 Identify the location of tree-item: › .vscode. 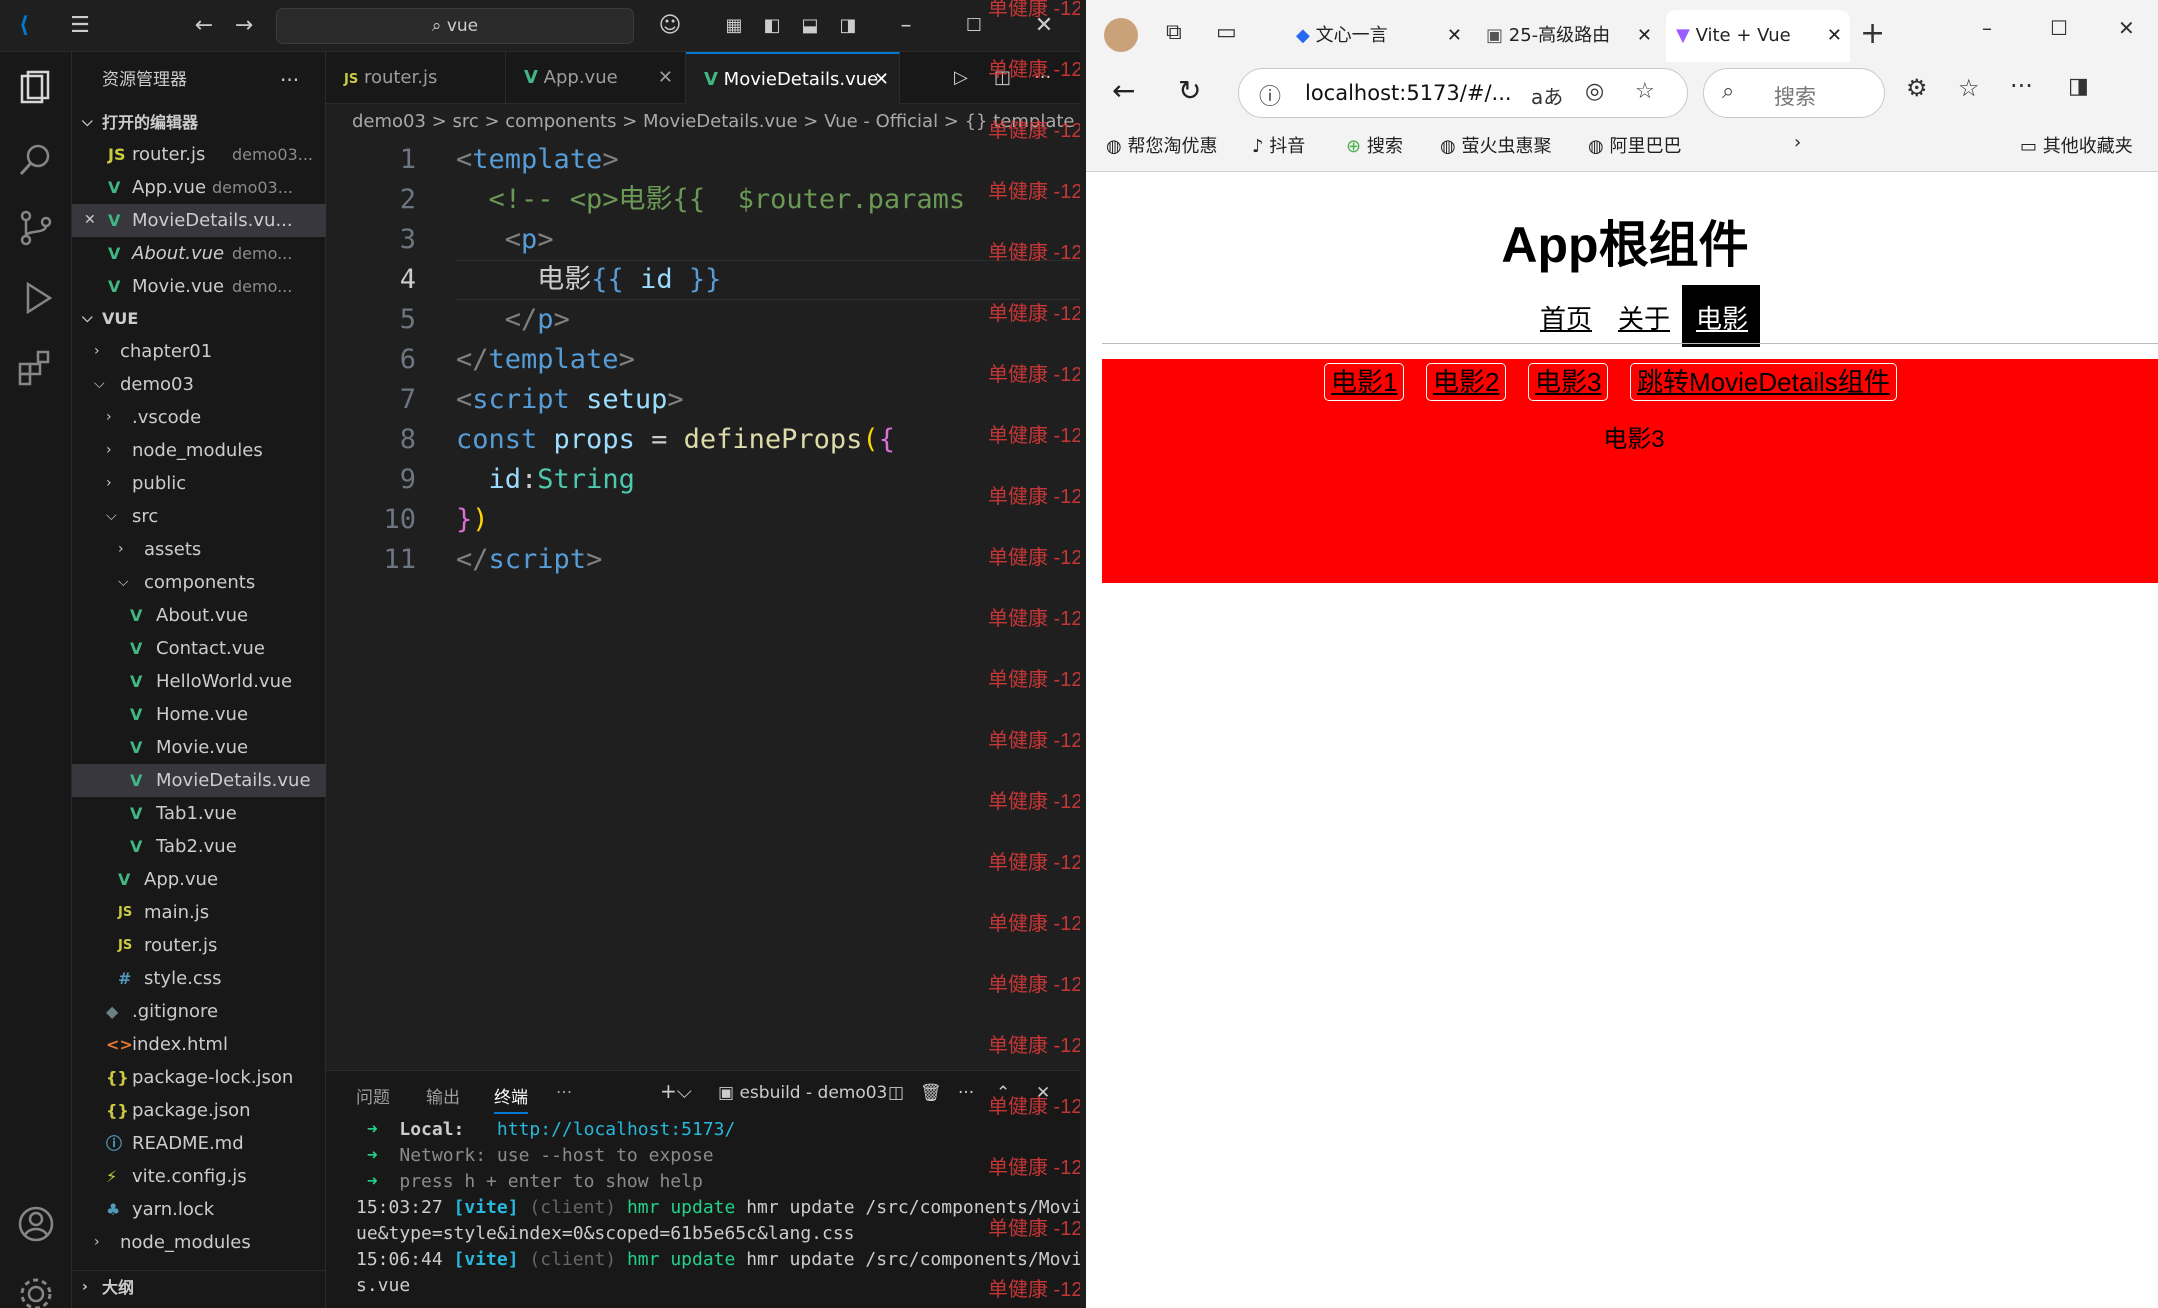
(199, 417).